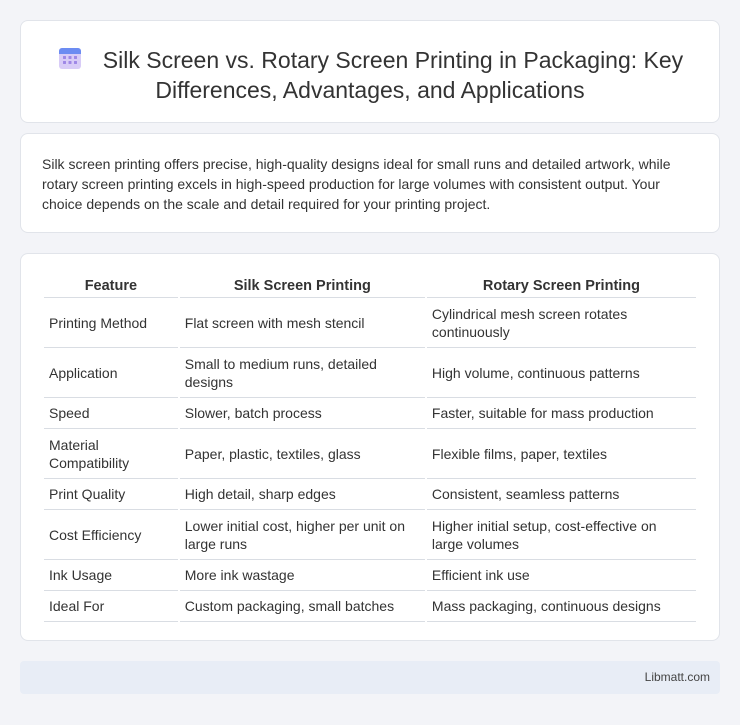  I want to click on rotary-cell: Efficient ink use, so click(561, 575).